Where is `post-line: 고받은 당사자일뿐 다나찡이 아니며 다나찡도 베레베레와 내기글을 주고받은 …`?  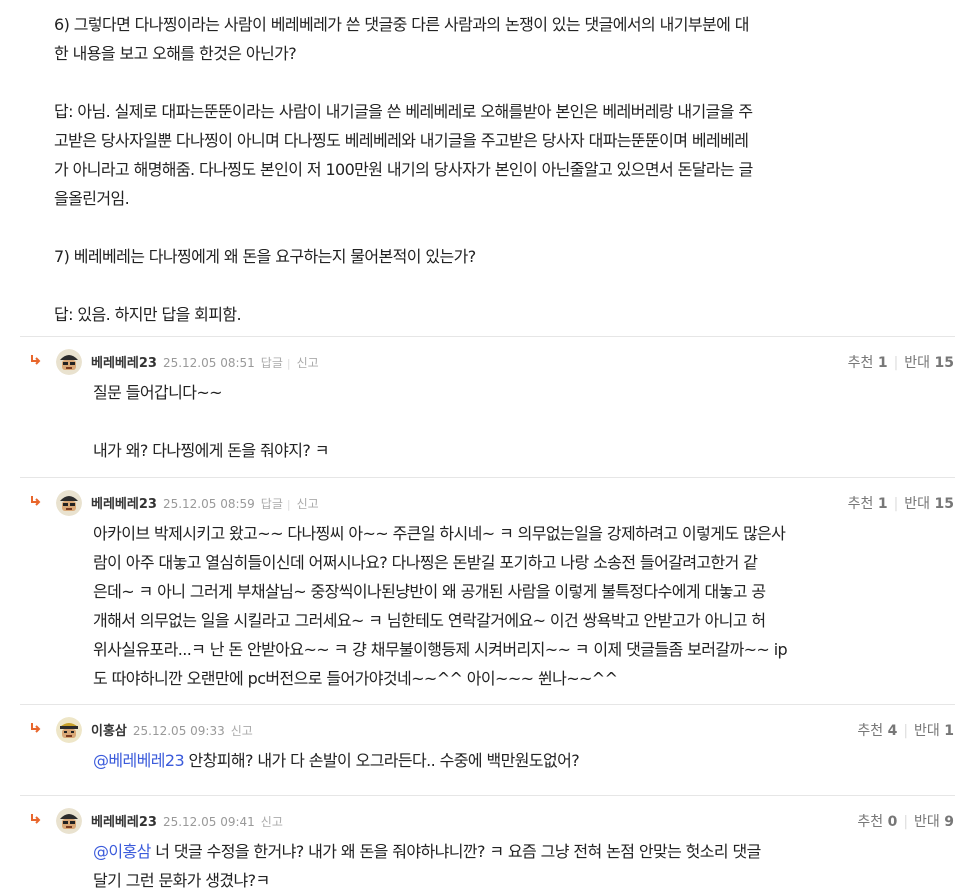
post-line: 고받은 당사자일뿐 다나찡이 아니며 다나찡도 베레베레와 내기글을 주고받은 … is located at coordinates (401, 140).